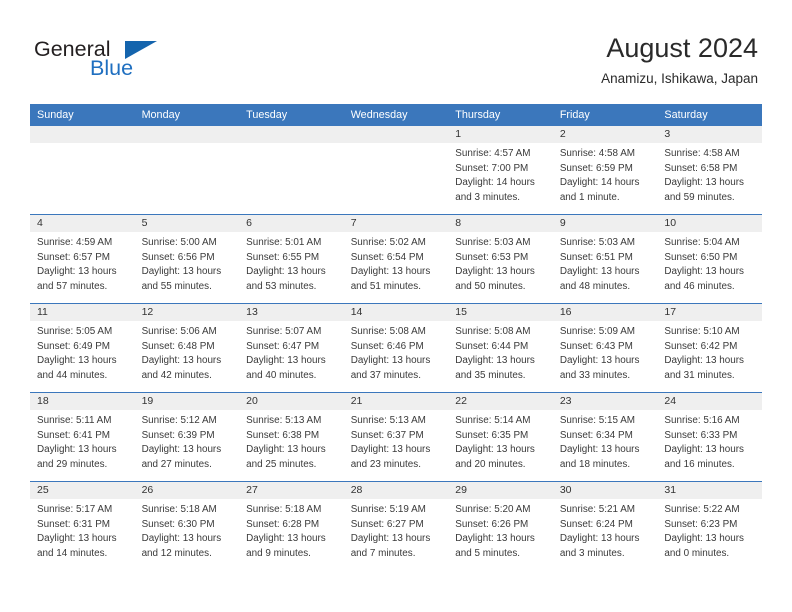 The width and height of the screenshot is (792, 612). Describe the element at coordinates (702, 420) in the screenshot. I see `sunrise-time: Sunrise: 5:16 AM` at that location.